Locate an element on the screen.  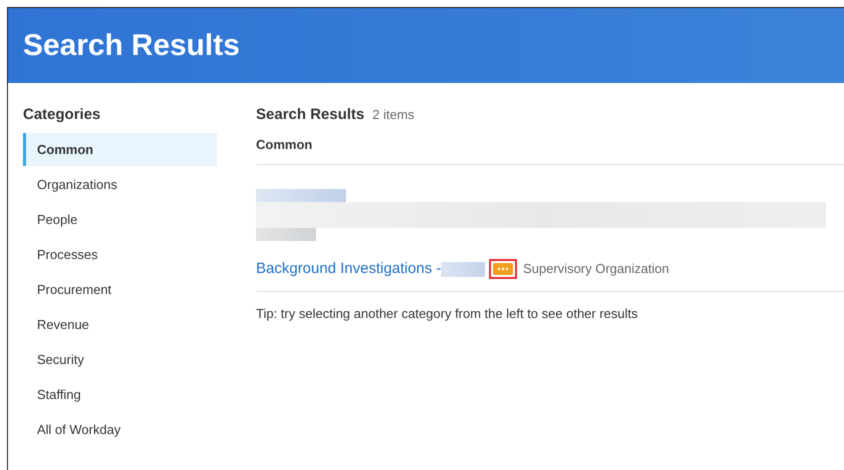
category-item: Revenue is located at coordinates (120, 324).